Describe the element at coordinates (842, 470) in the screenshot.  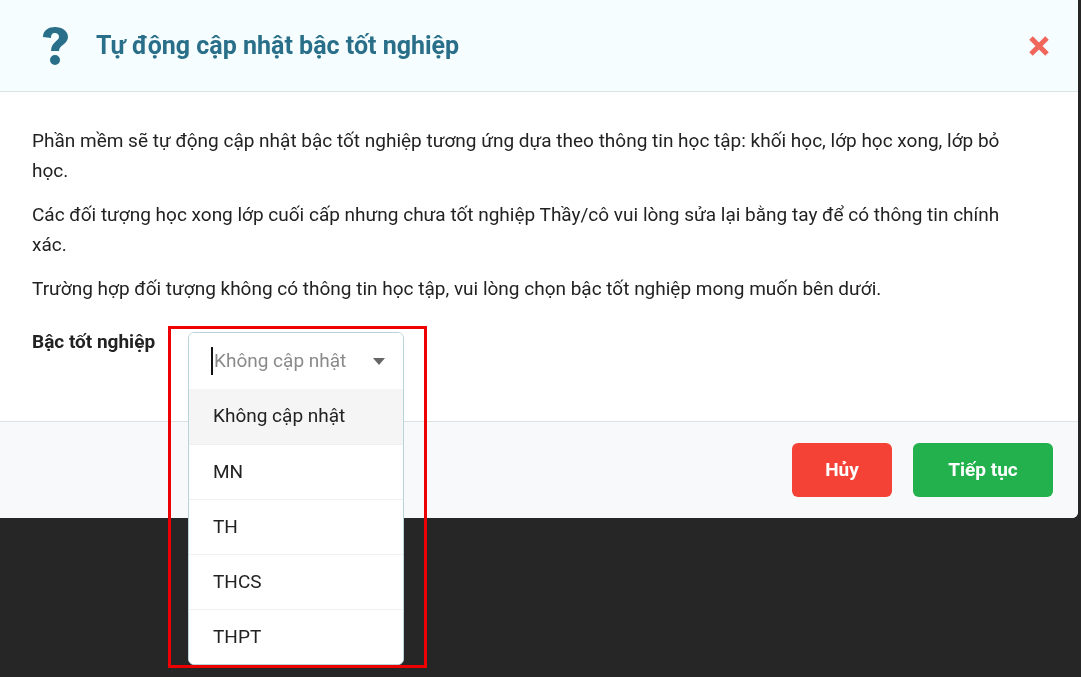
I see `cancel-button: Hủy` at that location.